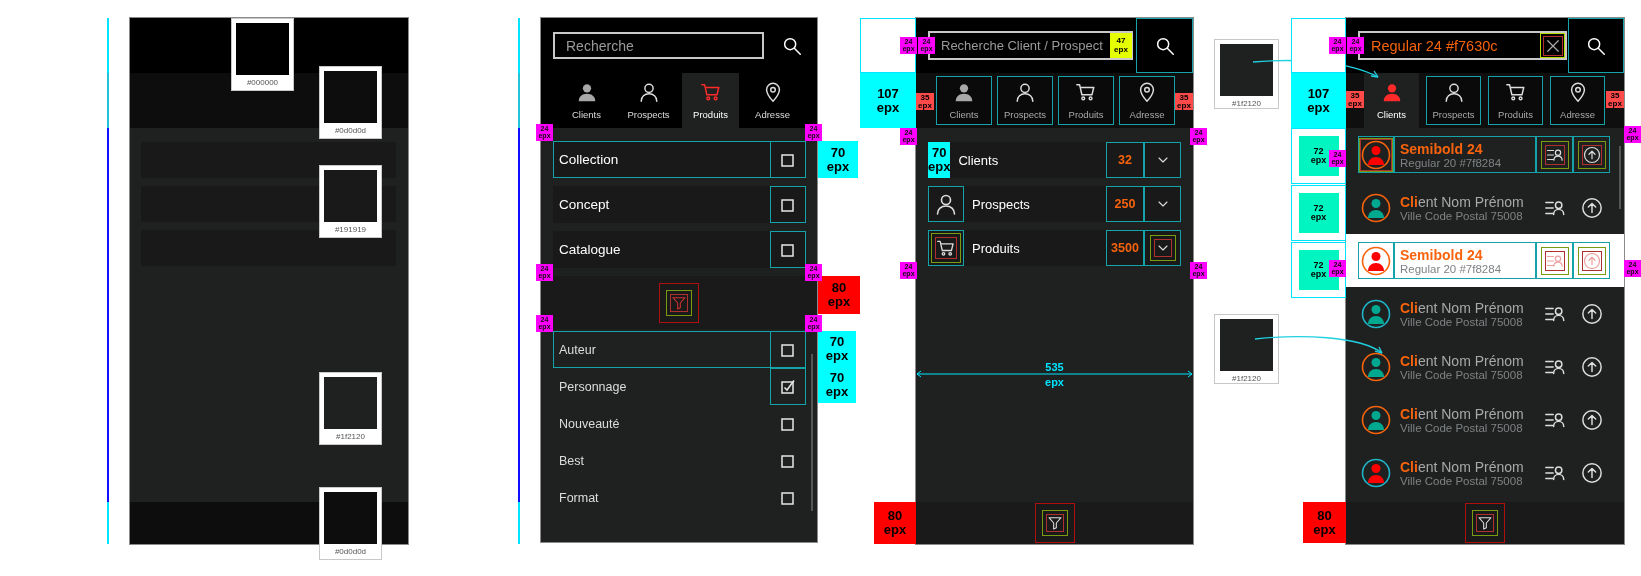  What do you see at coordinates (1318, 45) in the screenshot?
I see `annotation-frame` at bounding box center [1318, 45].